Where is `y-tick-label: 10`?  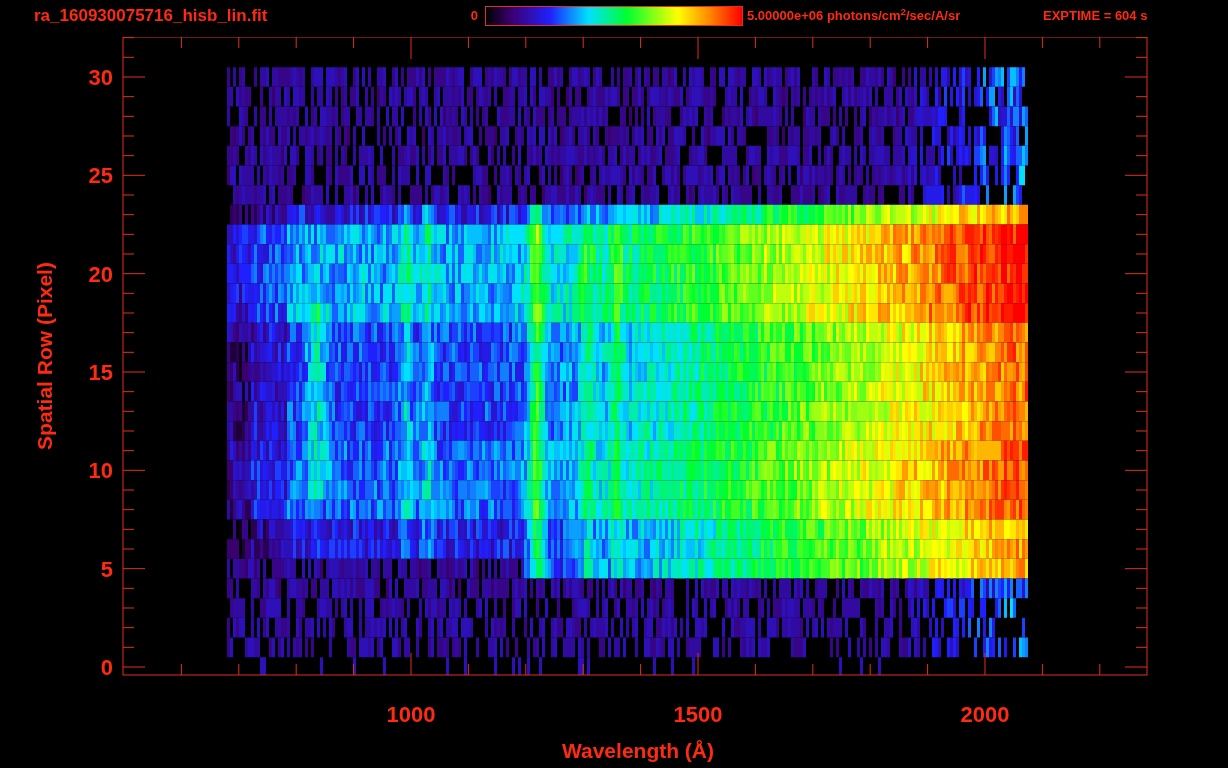
y-tick-label: 10 is located at coordinates (100, 471).